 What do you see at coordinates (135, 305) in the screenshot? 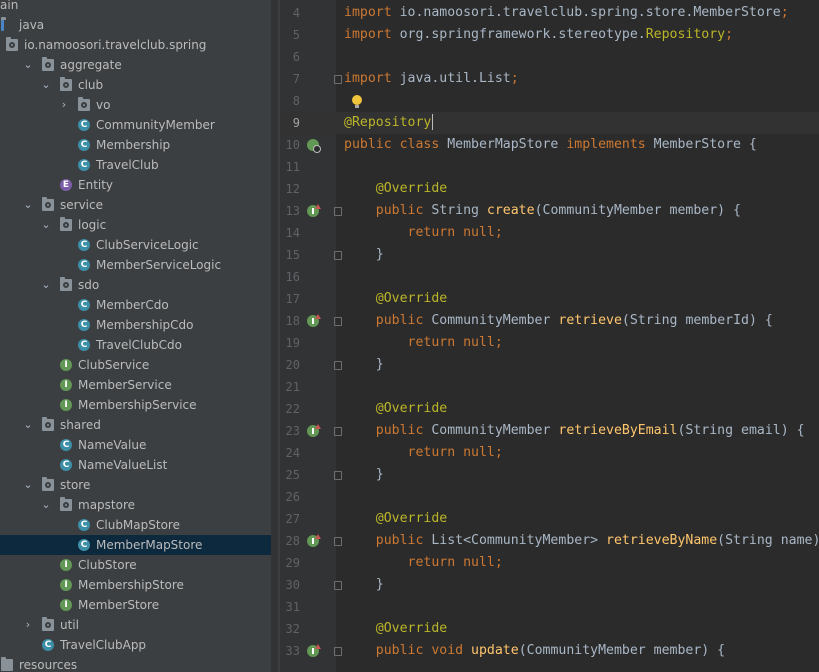
I see `tree-item: C MemberCdo` at bounding box center [135, 305].